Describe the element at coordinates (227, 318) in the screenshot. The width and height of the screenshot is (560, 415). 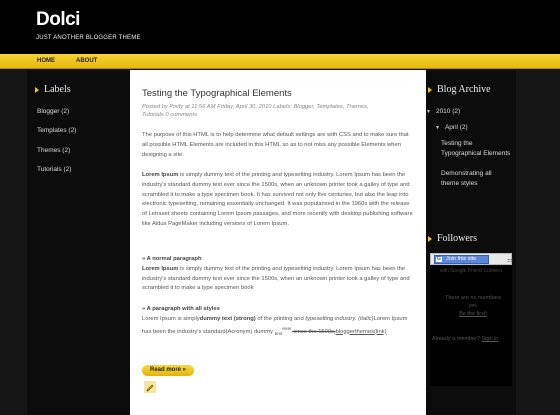
I see `styles-strong: dummy text (strong)` at that location.